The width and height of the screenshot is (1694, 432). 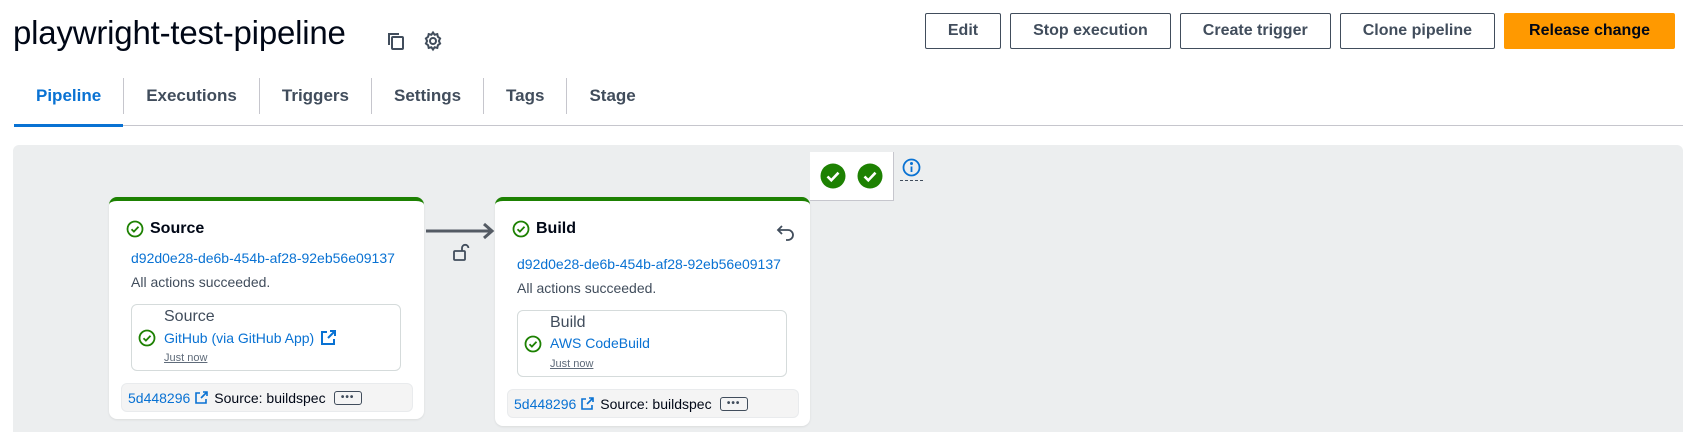 What do you see at coordinates (963, 31) in the screenshot?
I see `edit-button: Edit` at bounding box center [963, 31].